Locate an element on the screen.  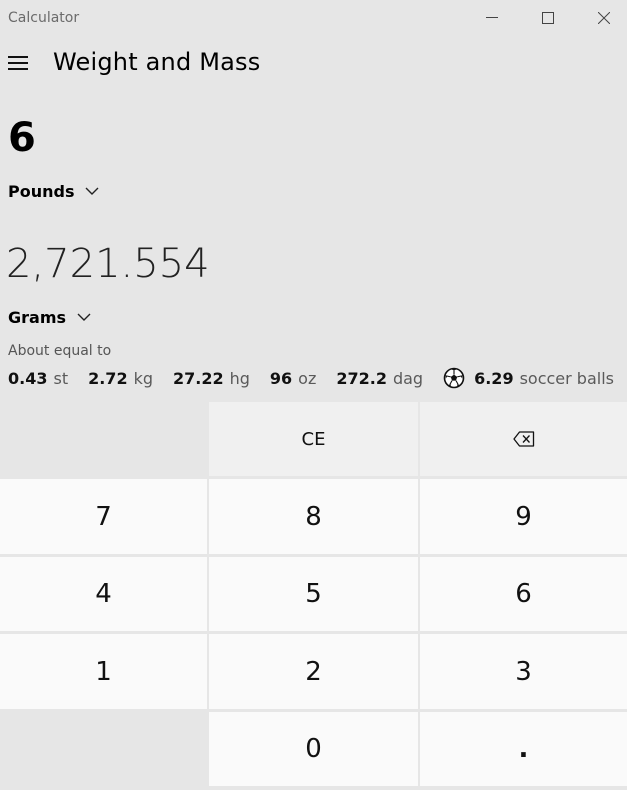
digit-7-button: 7 is located at coordinates (103, 516).